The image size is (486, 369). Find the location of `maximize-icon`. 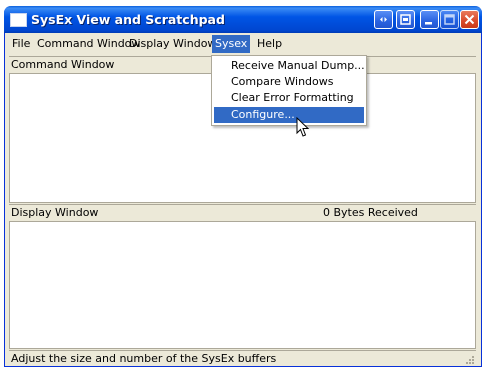

maximize-icon is located at coordinates (449, 19).